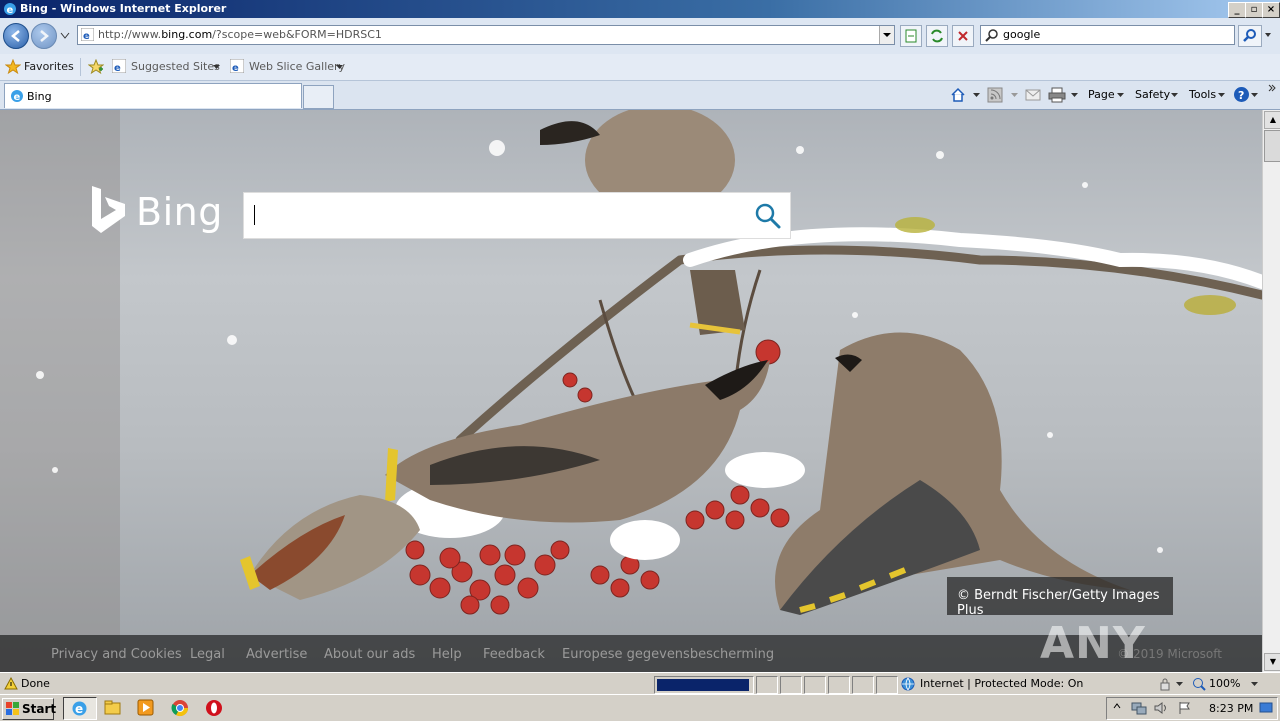  What do you see at coordinates (214, 708) in the screenshot?
I see `opera-icon` at bounding box center [214, 708].